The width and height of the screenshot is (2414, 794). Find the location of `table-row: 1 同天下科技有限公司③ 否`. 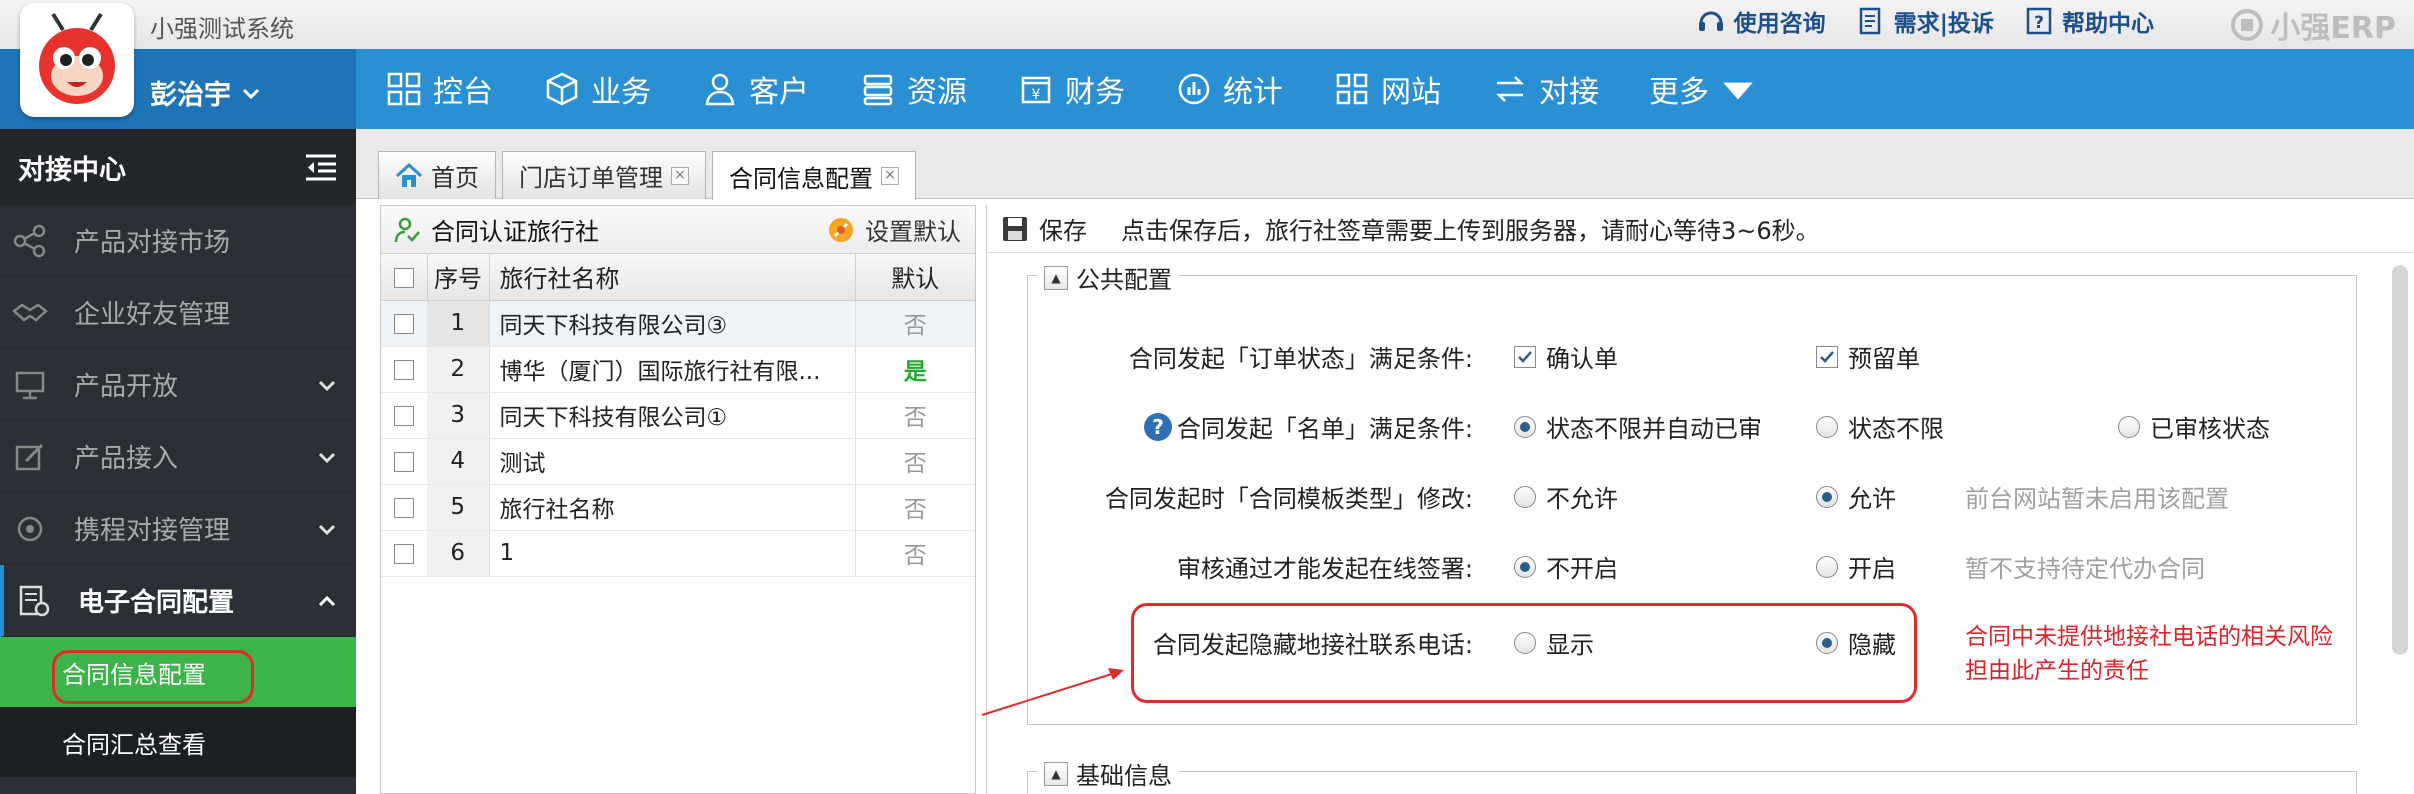

table-row: 1 同天下科技有限公司③ 否 is located at coordinates (678, 323).